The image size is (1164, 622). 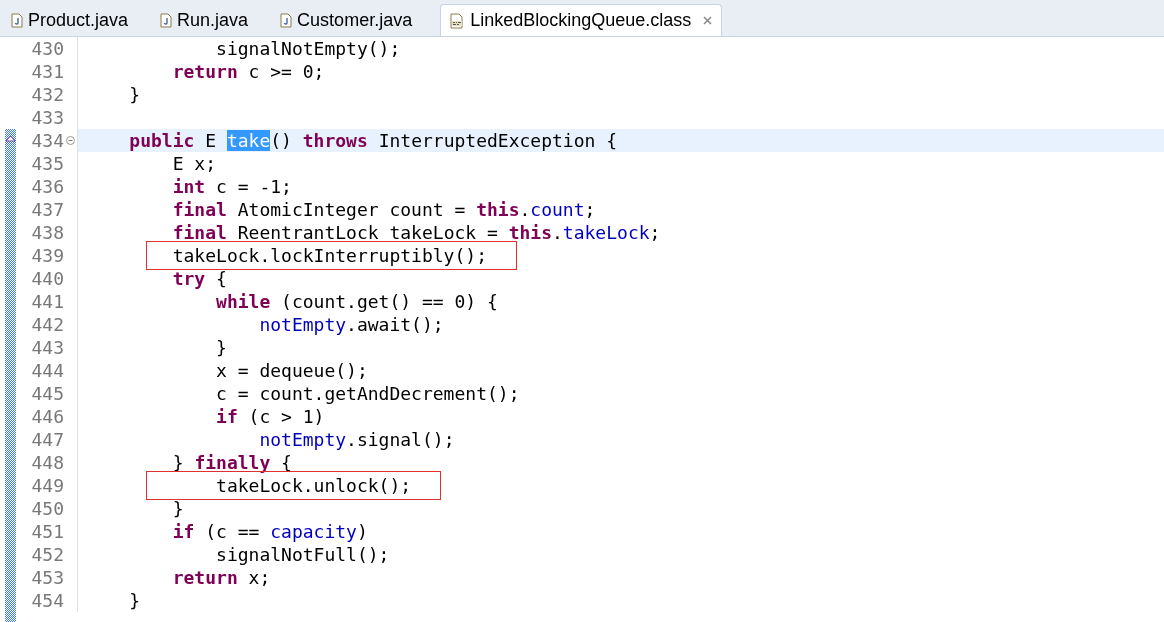 What do you see at coordinates (212, 20) in the screenshot?
I see `editor-tab: Run.java` at bounding box center [212, 20].